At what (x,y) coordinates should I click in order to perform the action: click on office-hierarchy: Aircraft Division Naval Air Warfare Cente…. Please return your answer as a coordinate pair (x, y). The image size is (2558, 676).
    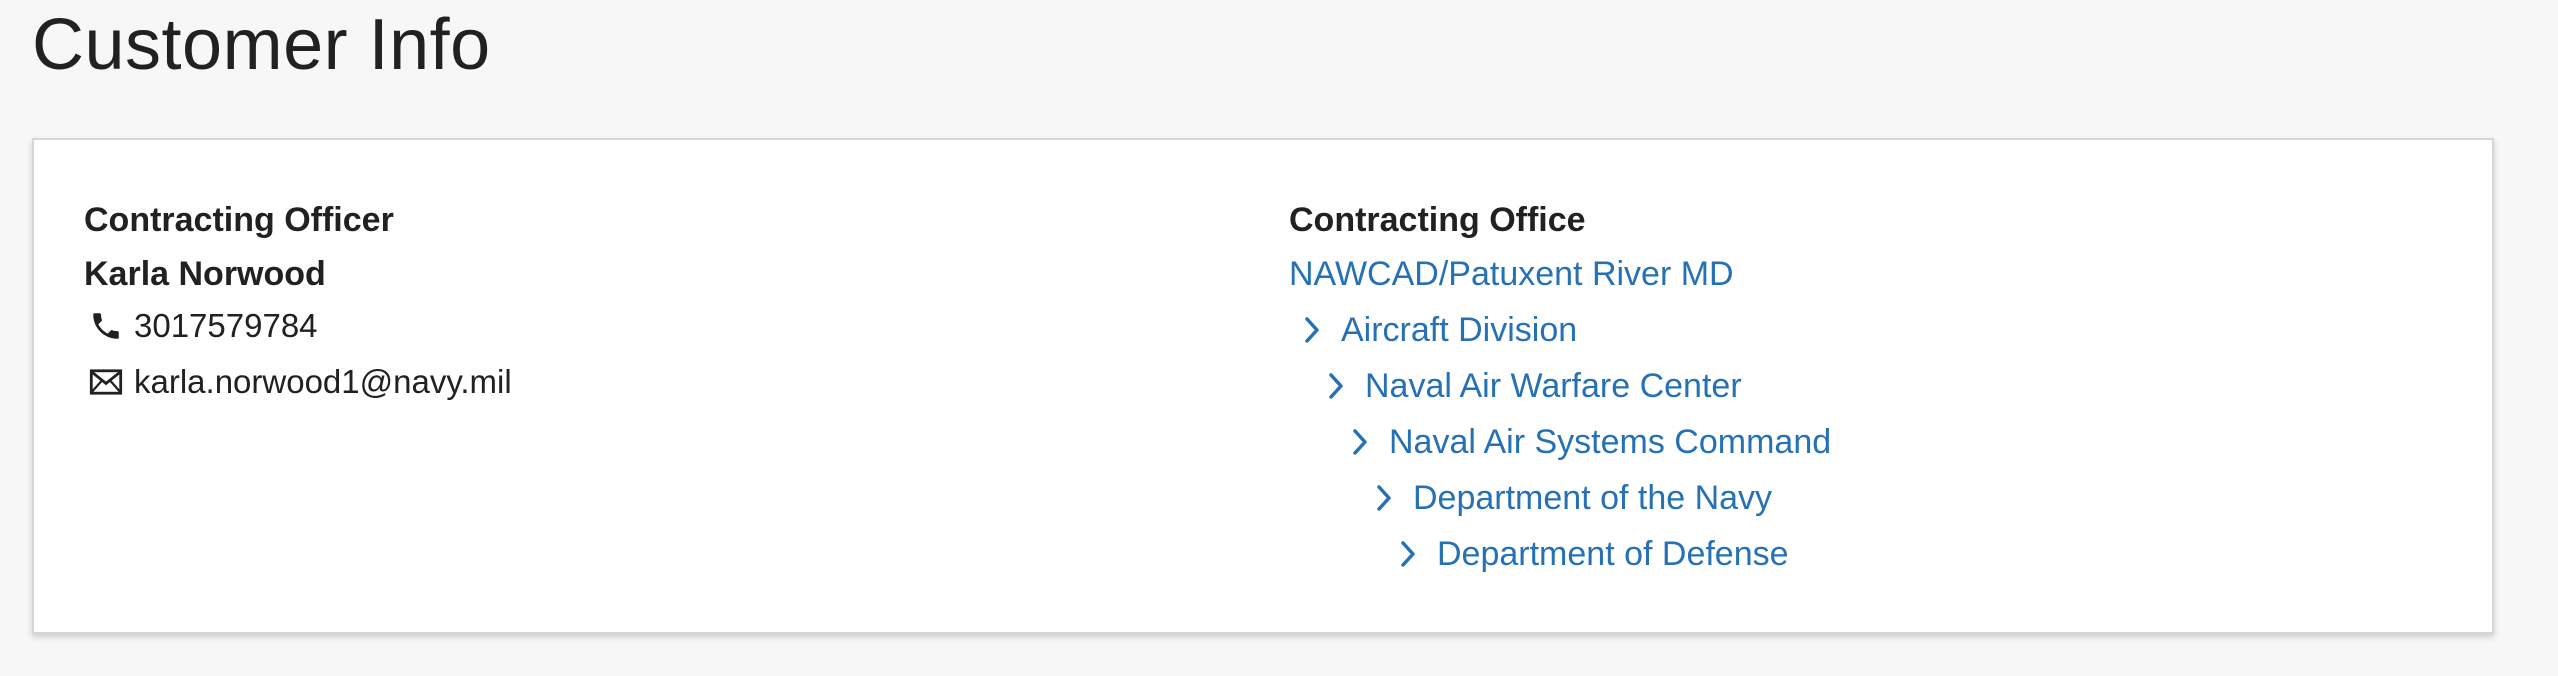
    Looking at the image, I should click on (1560, 442).